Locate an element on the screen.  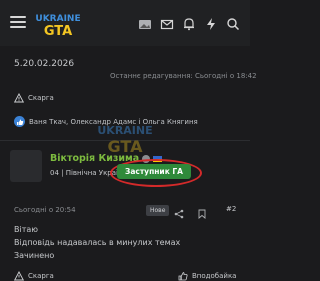
bookmark-icon is located at coordinates (202, 213).